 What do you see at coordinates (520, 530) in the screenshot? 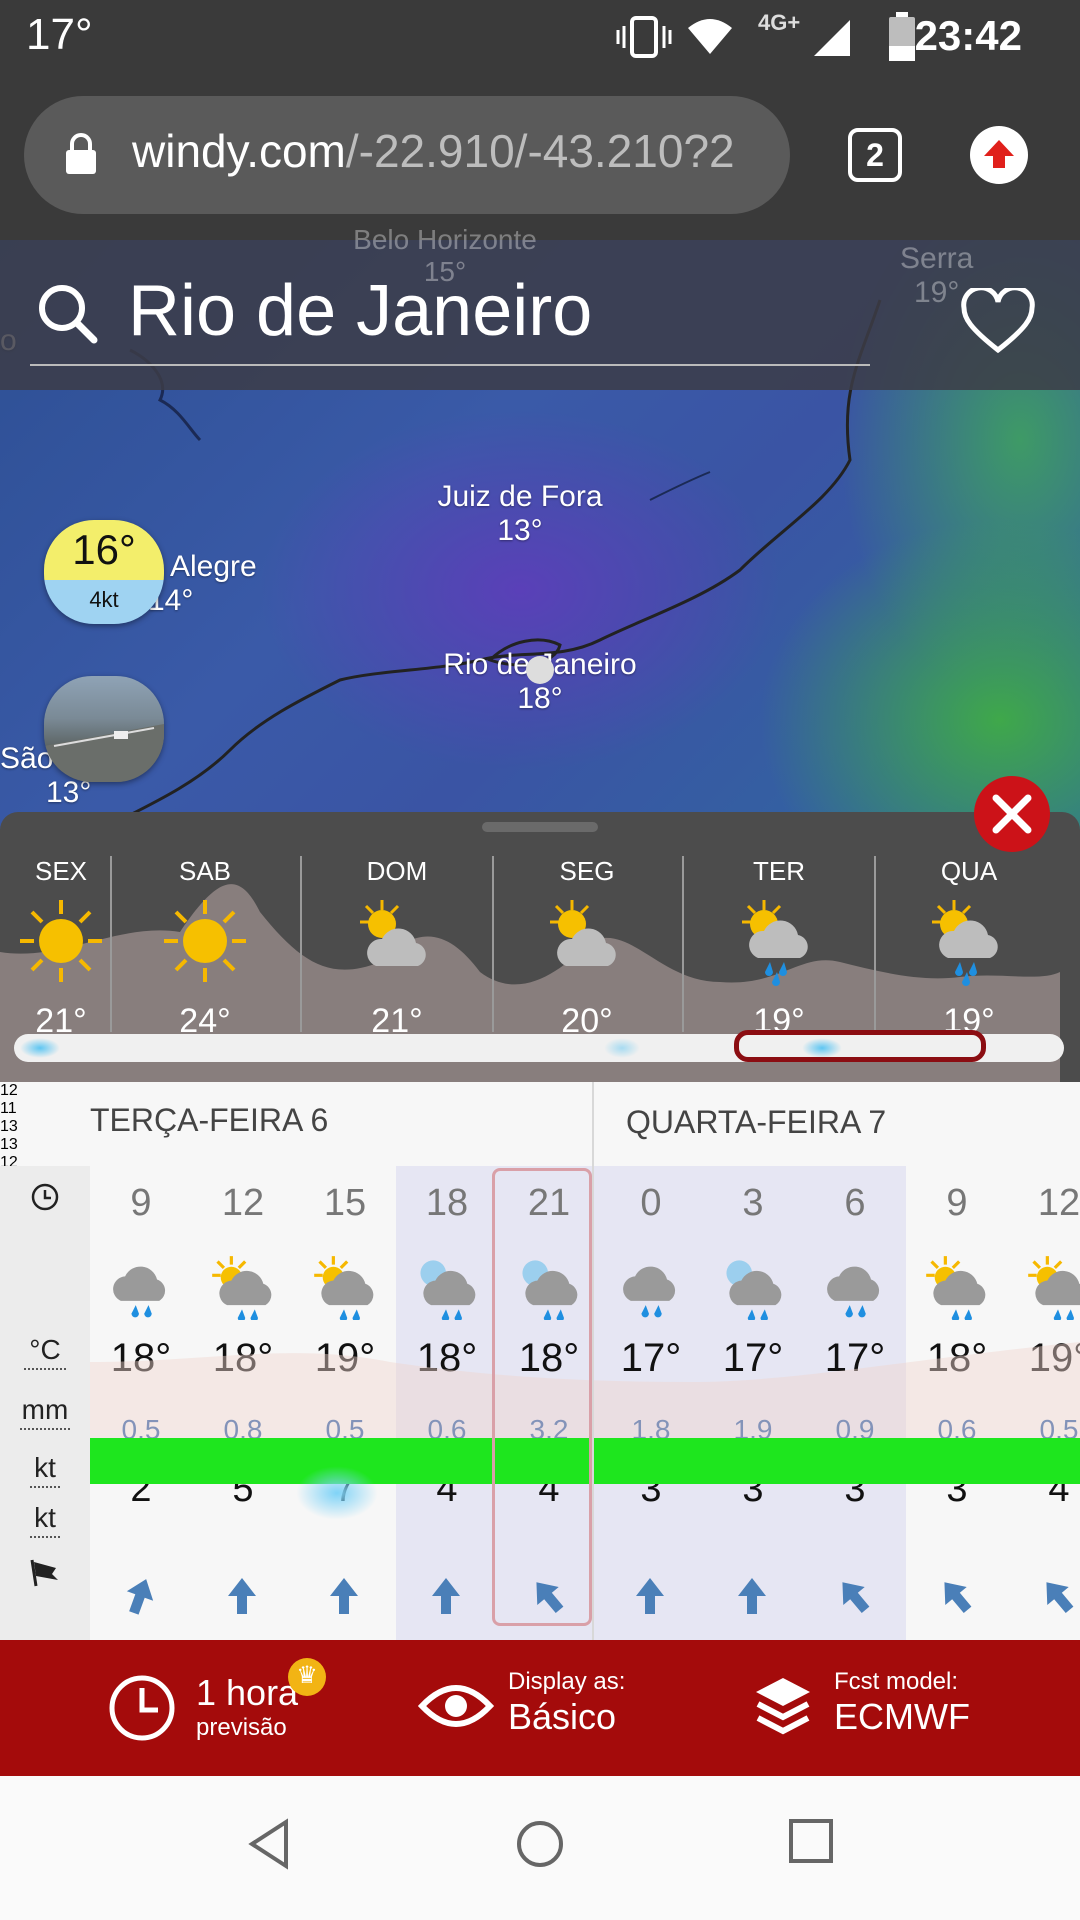
I see `city-temp: 13°` at bounding box center [520, 530].